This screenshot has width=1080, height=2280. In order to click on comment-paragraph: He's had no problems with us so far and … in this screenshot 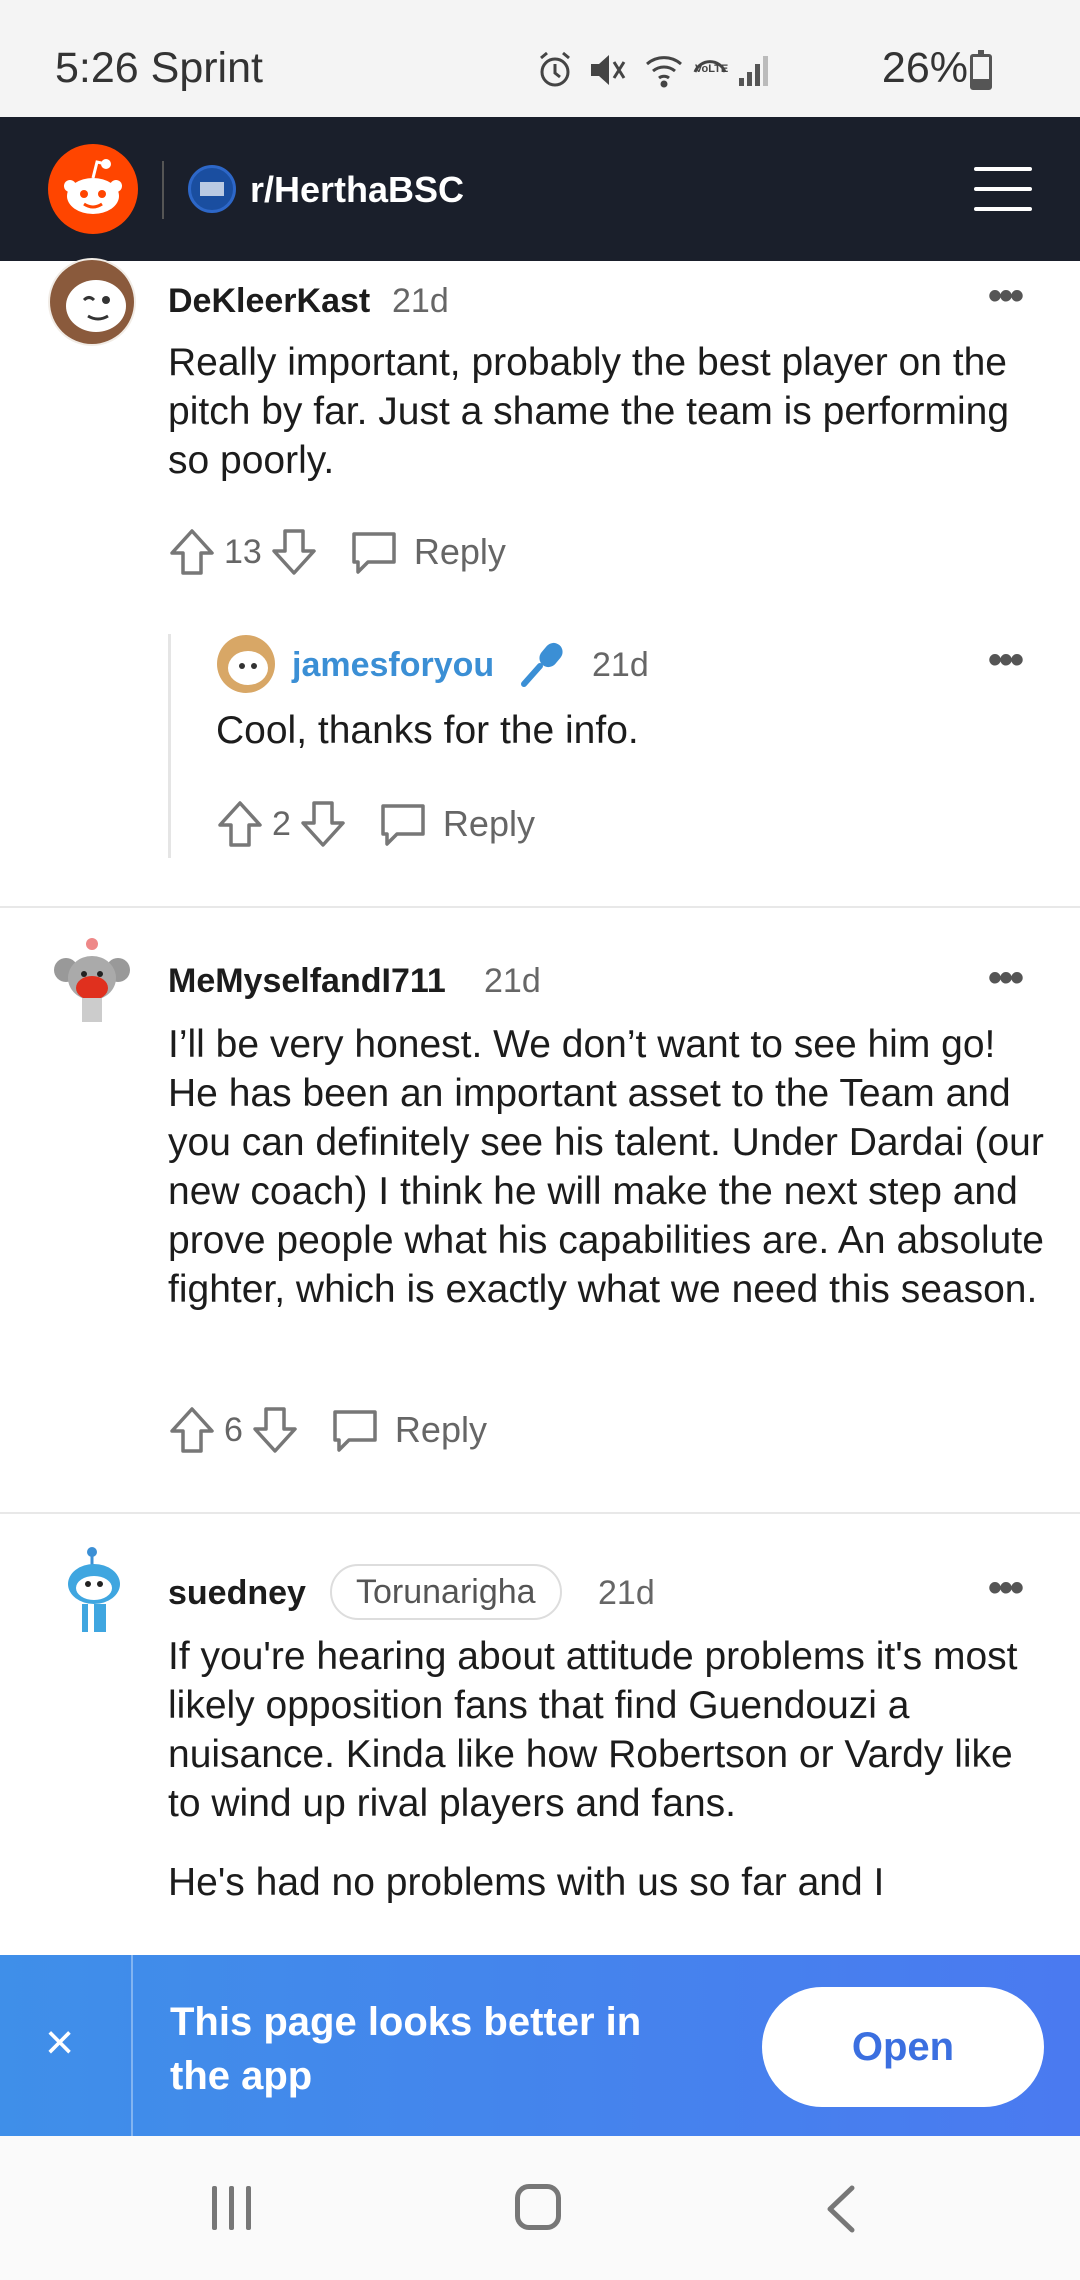, I will do `click(526, 1882)`.